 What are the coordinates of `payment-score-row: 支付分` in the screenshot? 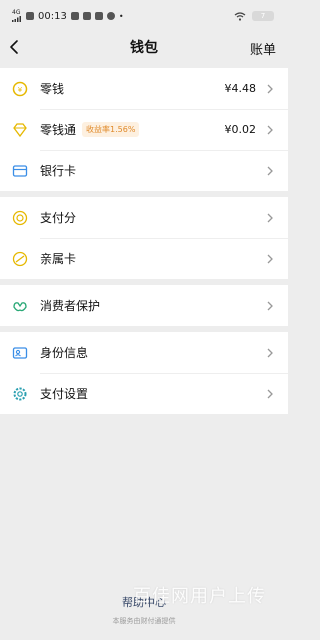 It's located at (144, 217).